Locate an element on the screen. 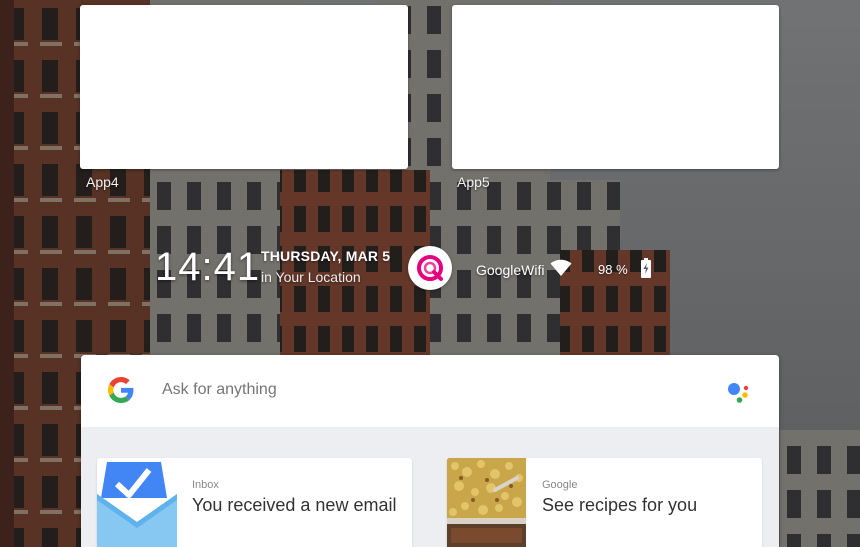 This screenshot has height=547, width=860. feed-card-inbox: Inbox You received a new email is located at coordinates (254, 502).